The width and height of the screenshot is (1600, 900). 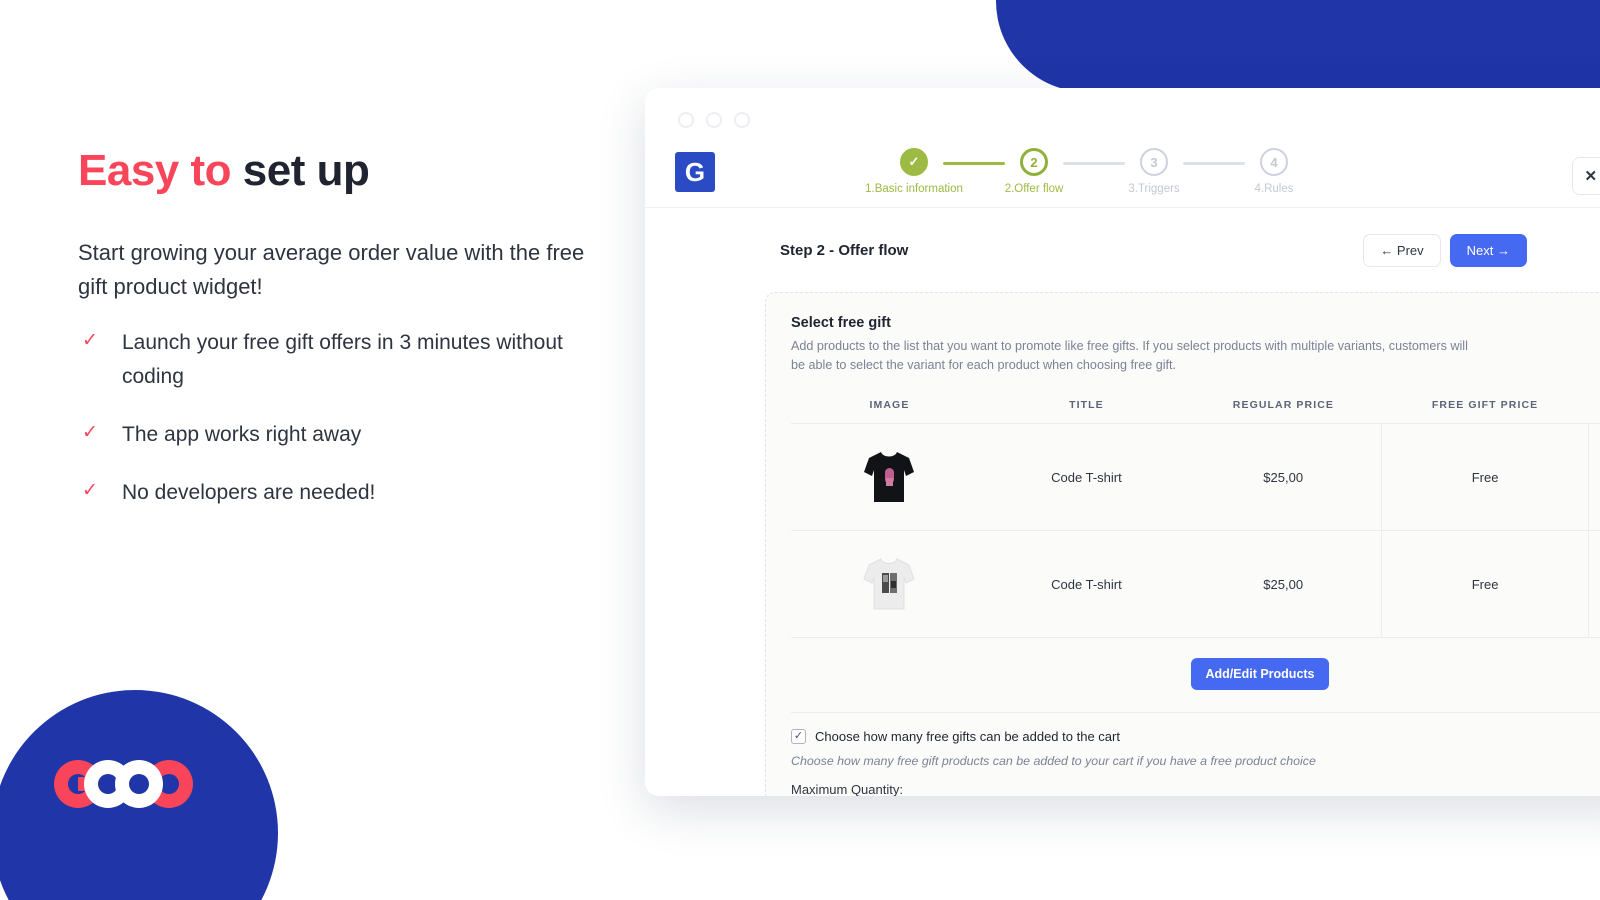 What do you see at coordinates (914, 189) in the screenshot?
I see `step-label: 1.Basic information` at bounding box center [914, 189].